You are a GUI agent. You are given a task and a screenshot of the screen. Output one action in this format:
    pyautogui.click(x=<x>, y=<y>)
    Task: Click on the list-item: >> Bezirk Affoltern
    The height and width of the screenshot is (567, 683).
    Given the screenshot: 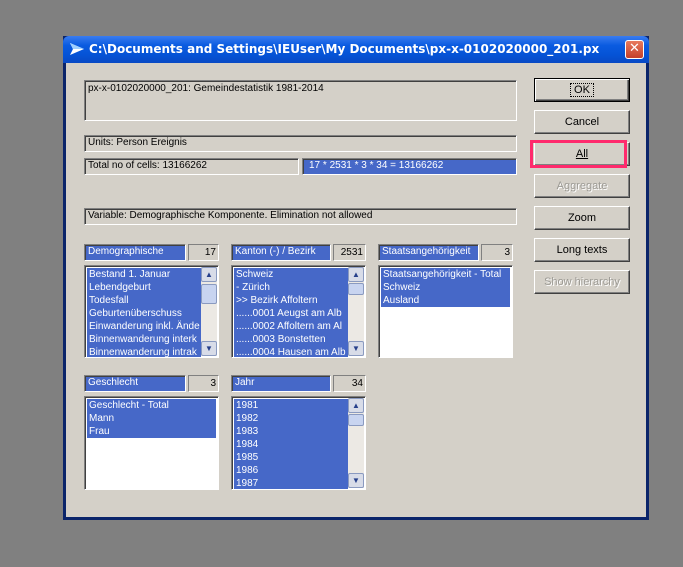 What is the action you would take?
    pyautogui.click(x=291, y=300)
    